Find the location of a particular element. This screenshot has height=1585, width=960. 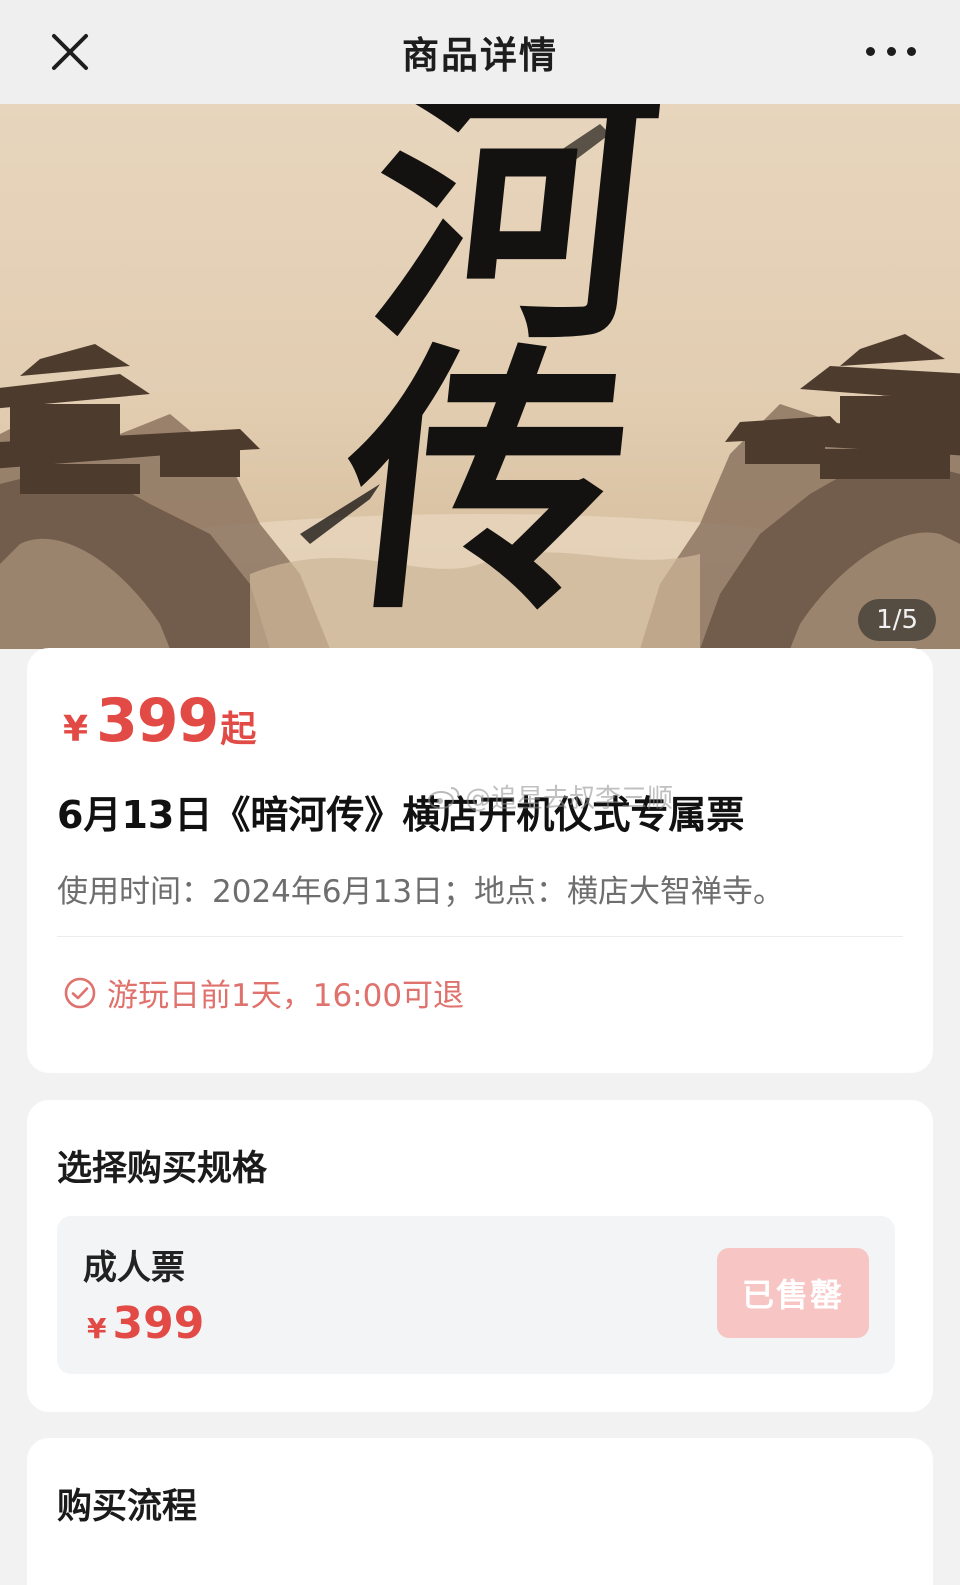

usage-info: 使用时间：2024年6月13日；地点：横店大智禅寺。 is located at coordinates (421, 892).